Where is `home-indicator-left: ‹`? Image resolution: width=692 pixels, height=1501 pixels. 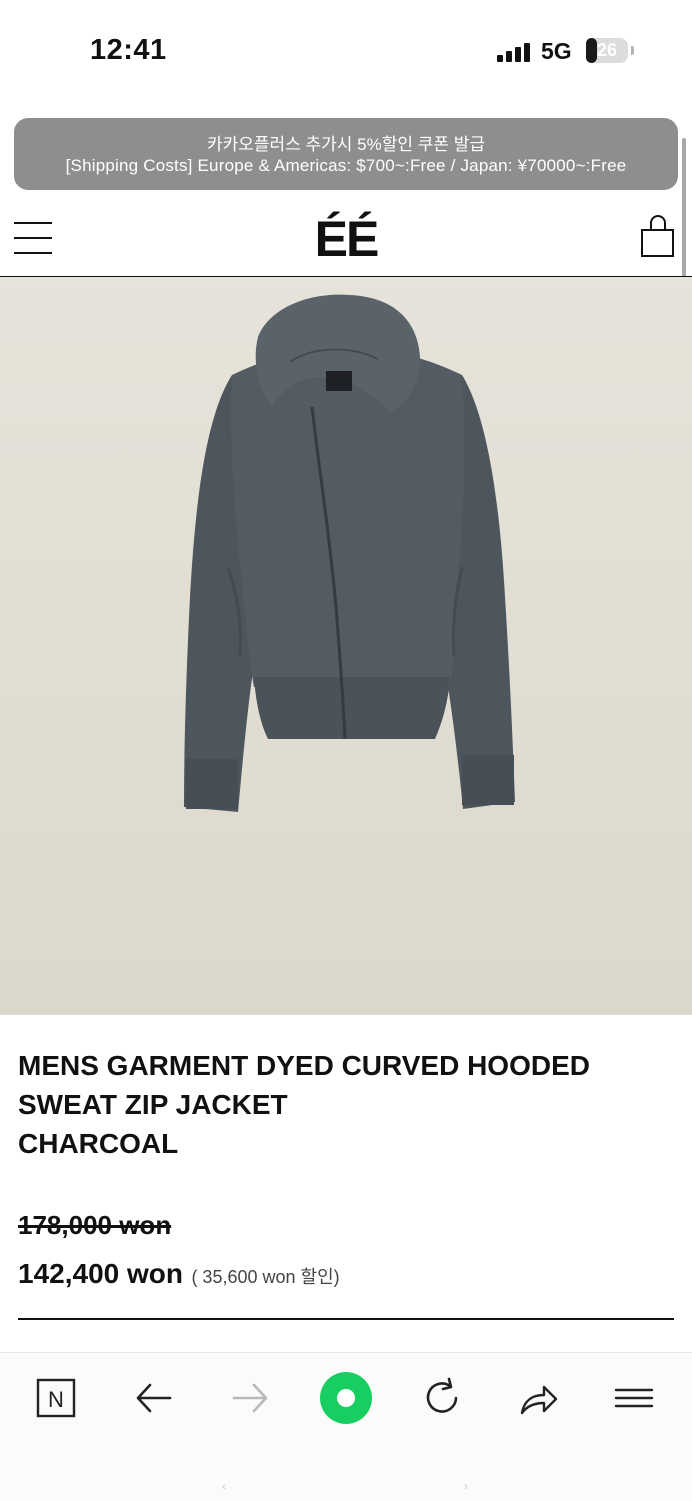 home-indicator-left: ‹ is located at coordinates (224, 1486).